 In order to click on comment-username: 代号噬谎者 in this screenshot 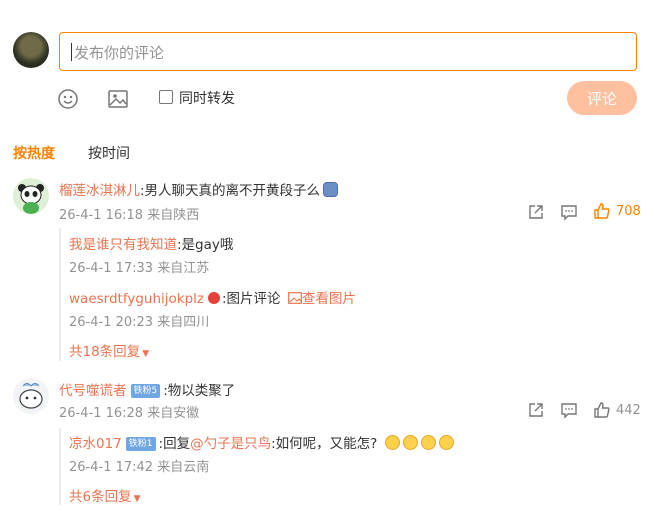, I will do `click(93, 391)`.